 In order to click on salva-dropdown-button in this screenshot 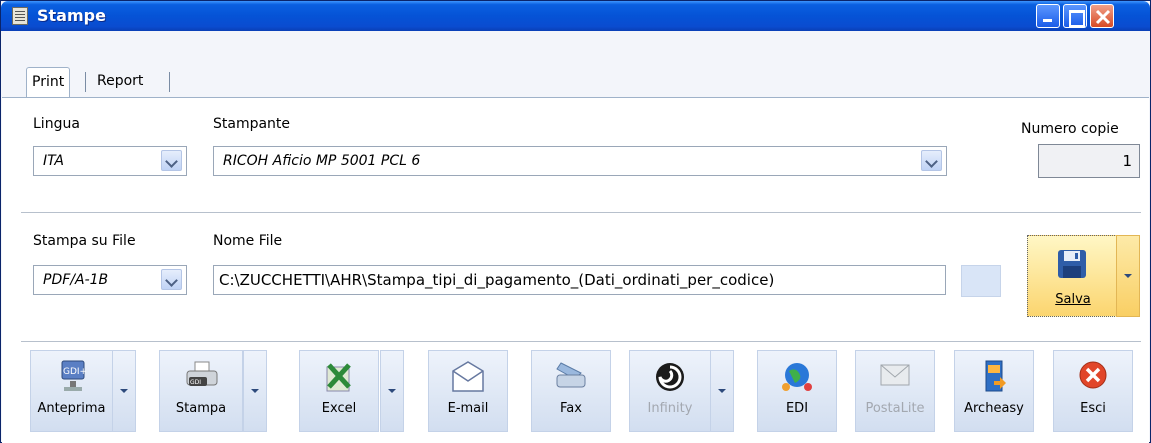, I will do `click(1128, 276)`.